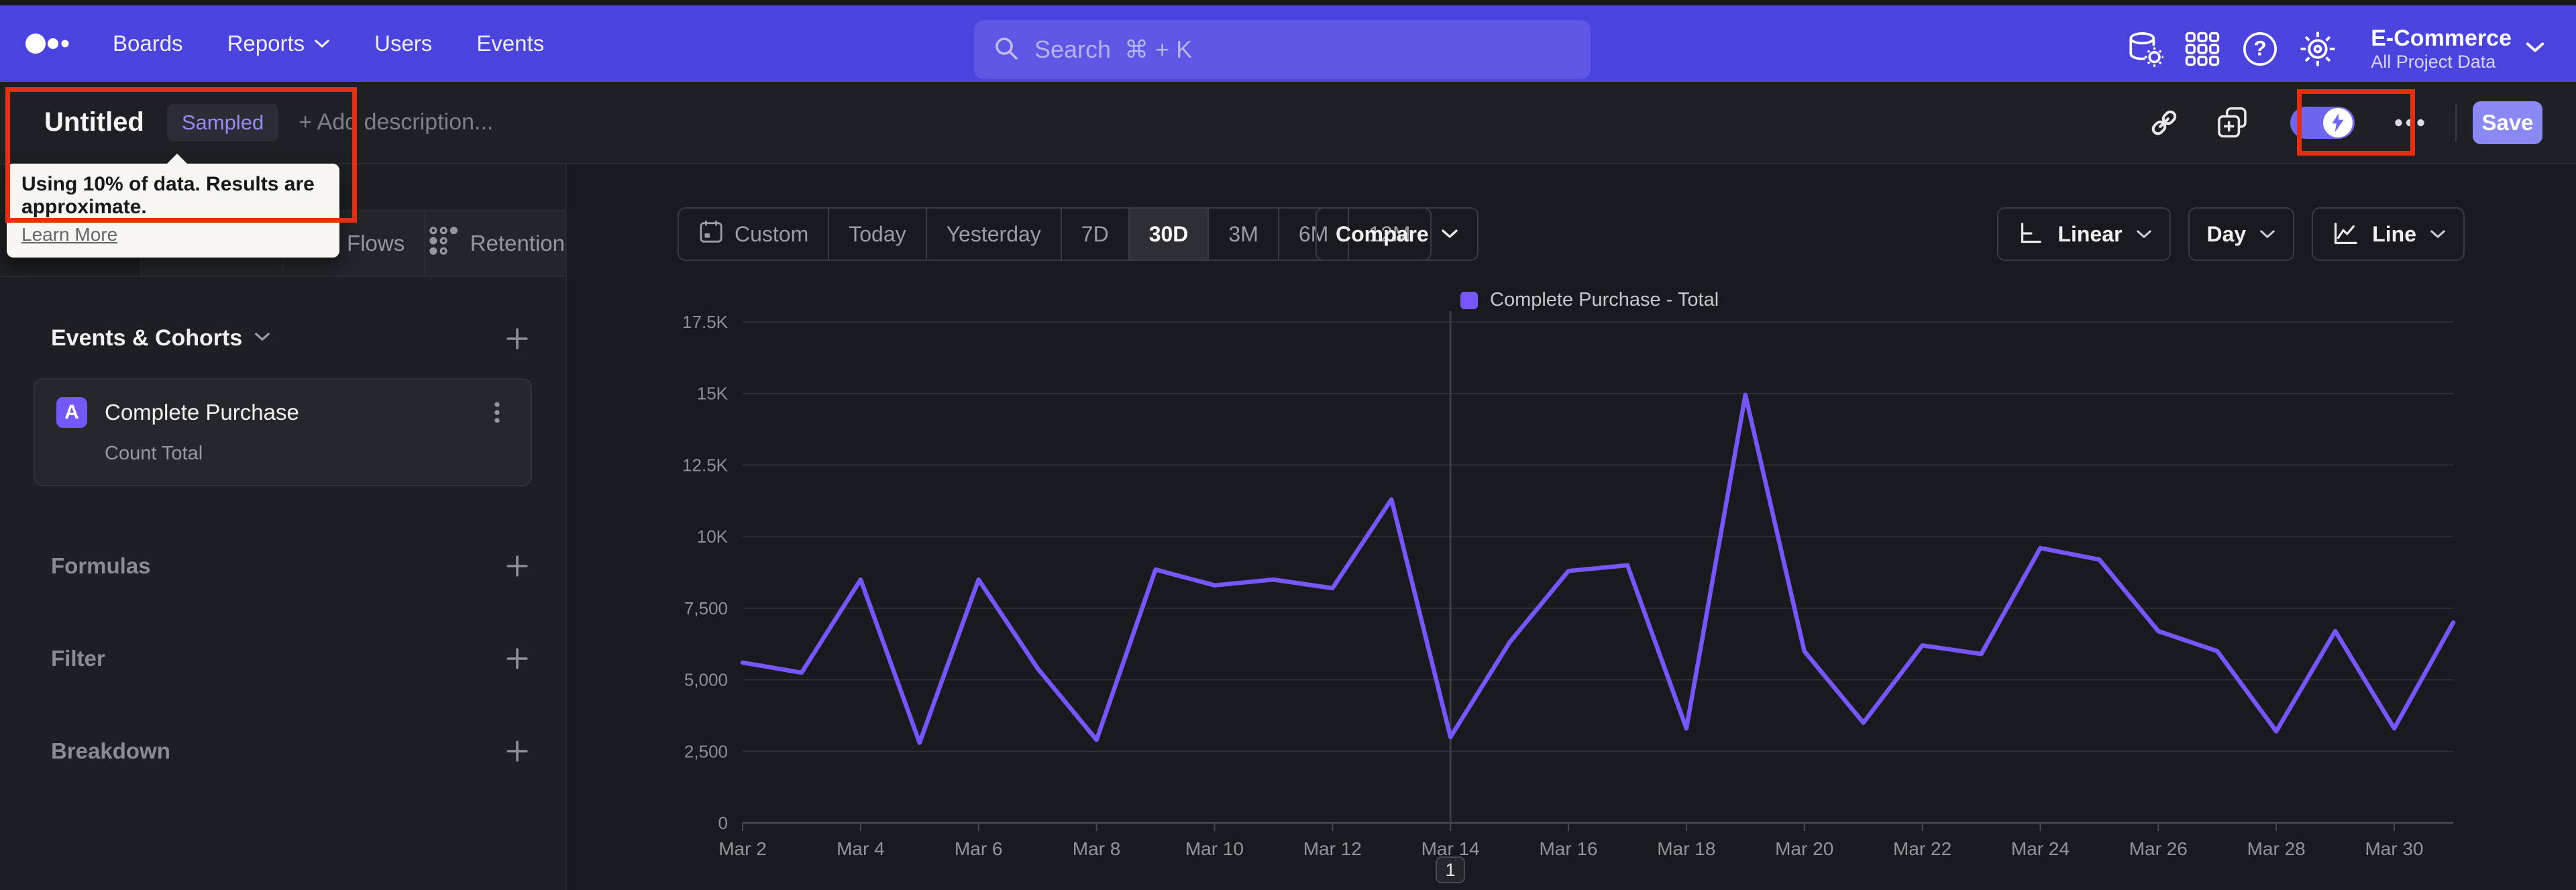  What do you see at coordinates (706, 751) in the screenshot?
I see `y-axis-label: 2,500` at bounding box center [706, 751].